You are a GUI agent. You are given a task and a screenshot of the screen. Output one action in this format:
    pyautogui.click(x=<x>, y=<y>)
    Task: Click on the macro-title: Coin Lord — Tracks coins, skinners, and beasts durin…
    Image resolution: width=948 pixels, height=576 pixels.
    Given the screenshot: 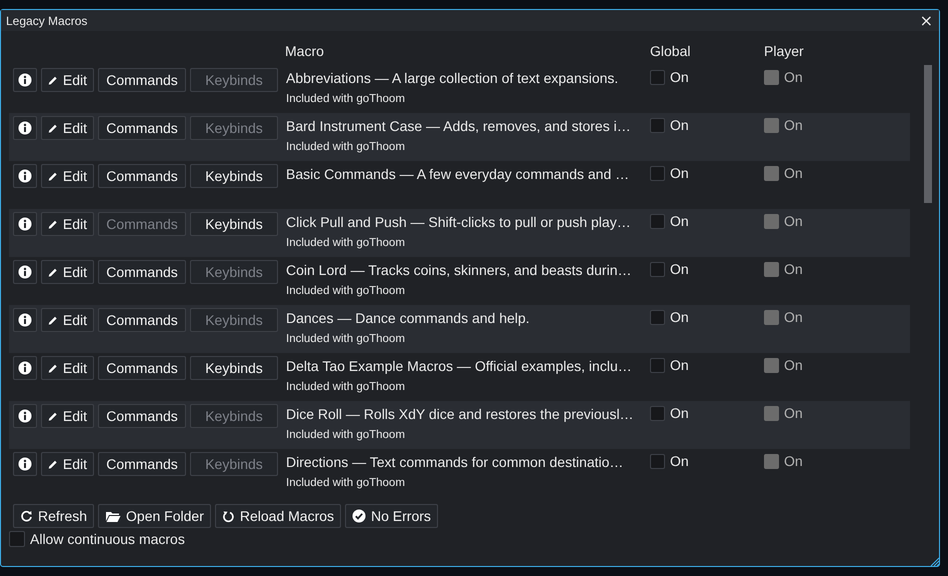 What is the action you would take?
    pyautogui.click(x=459, y=270)
    